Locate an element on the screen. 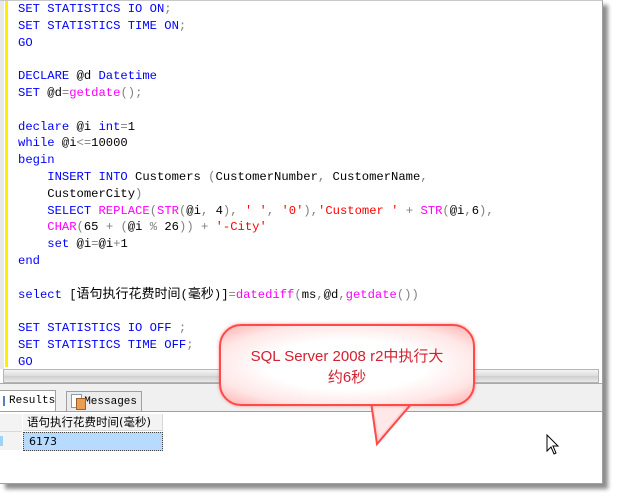  code-token: SET is located at coordinates (29, 92).